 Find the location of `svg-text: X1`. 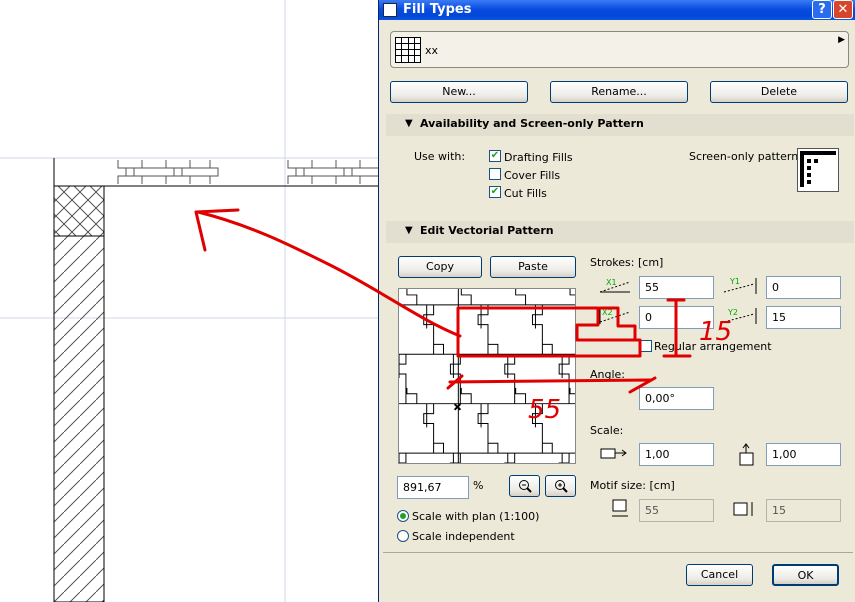

svg-text: X1 is located at coordinates (611, 282).